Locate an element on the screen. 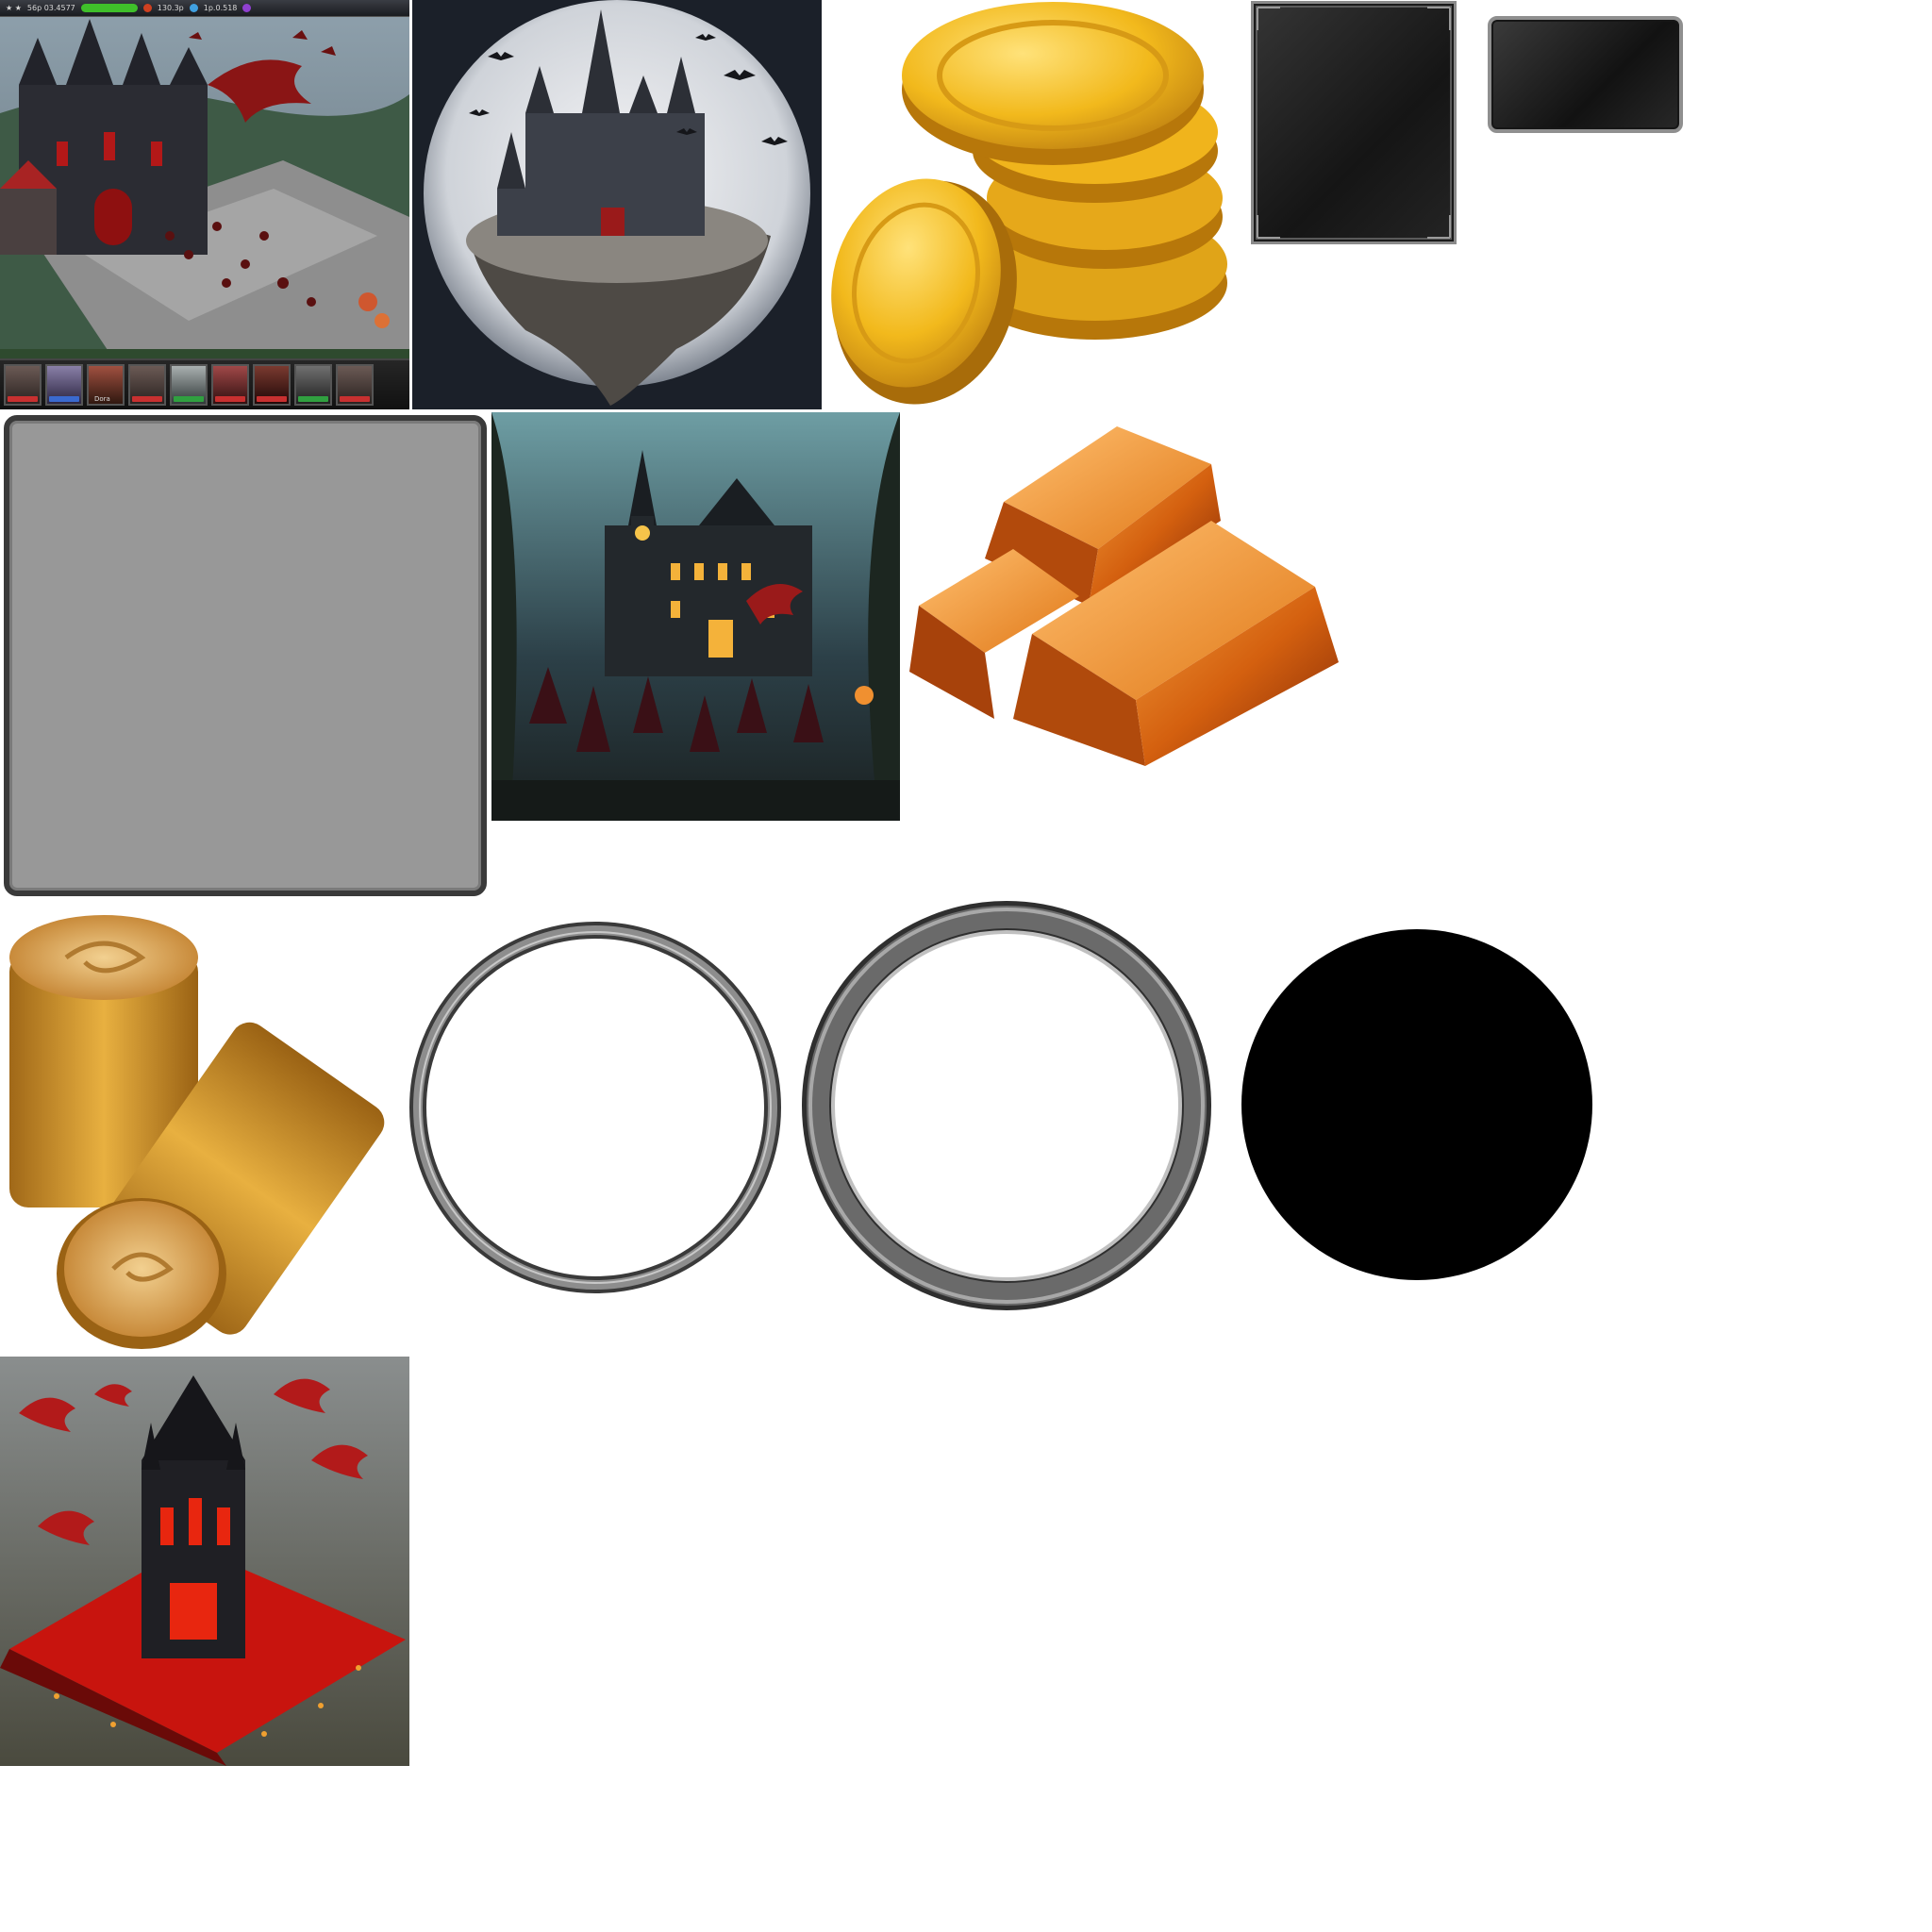 The height and width of the screenshot is (1932, 1932). castle-scene-art is located at coordinates (205, 205).